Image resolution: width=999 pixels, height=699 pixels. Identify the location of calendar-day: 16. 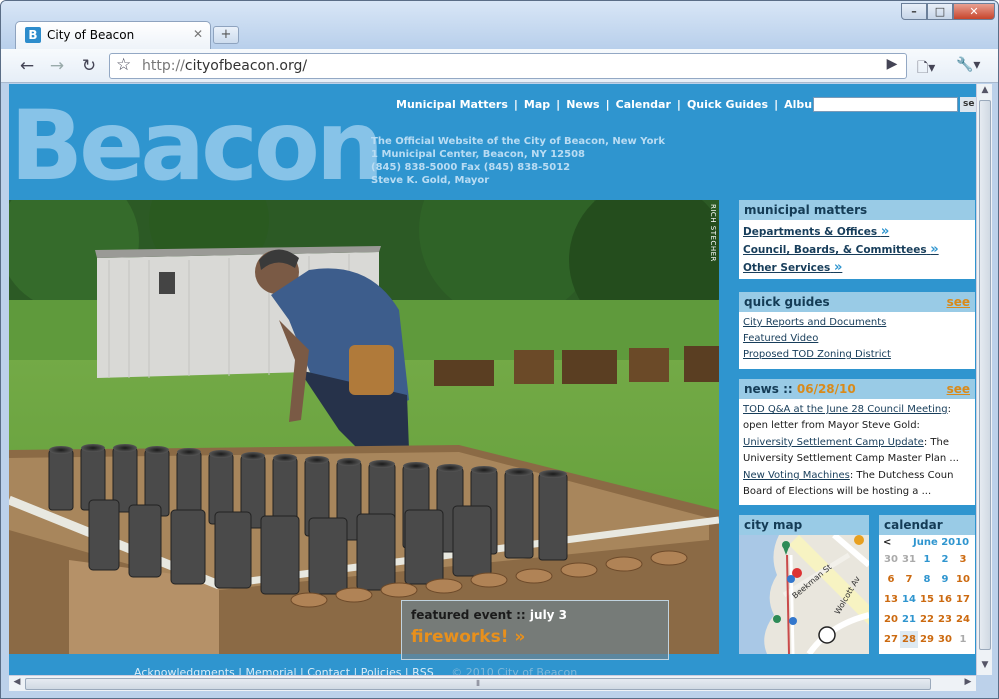
(945, 599).